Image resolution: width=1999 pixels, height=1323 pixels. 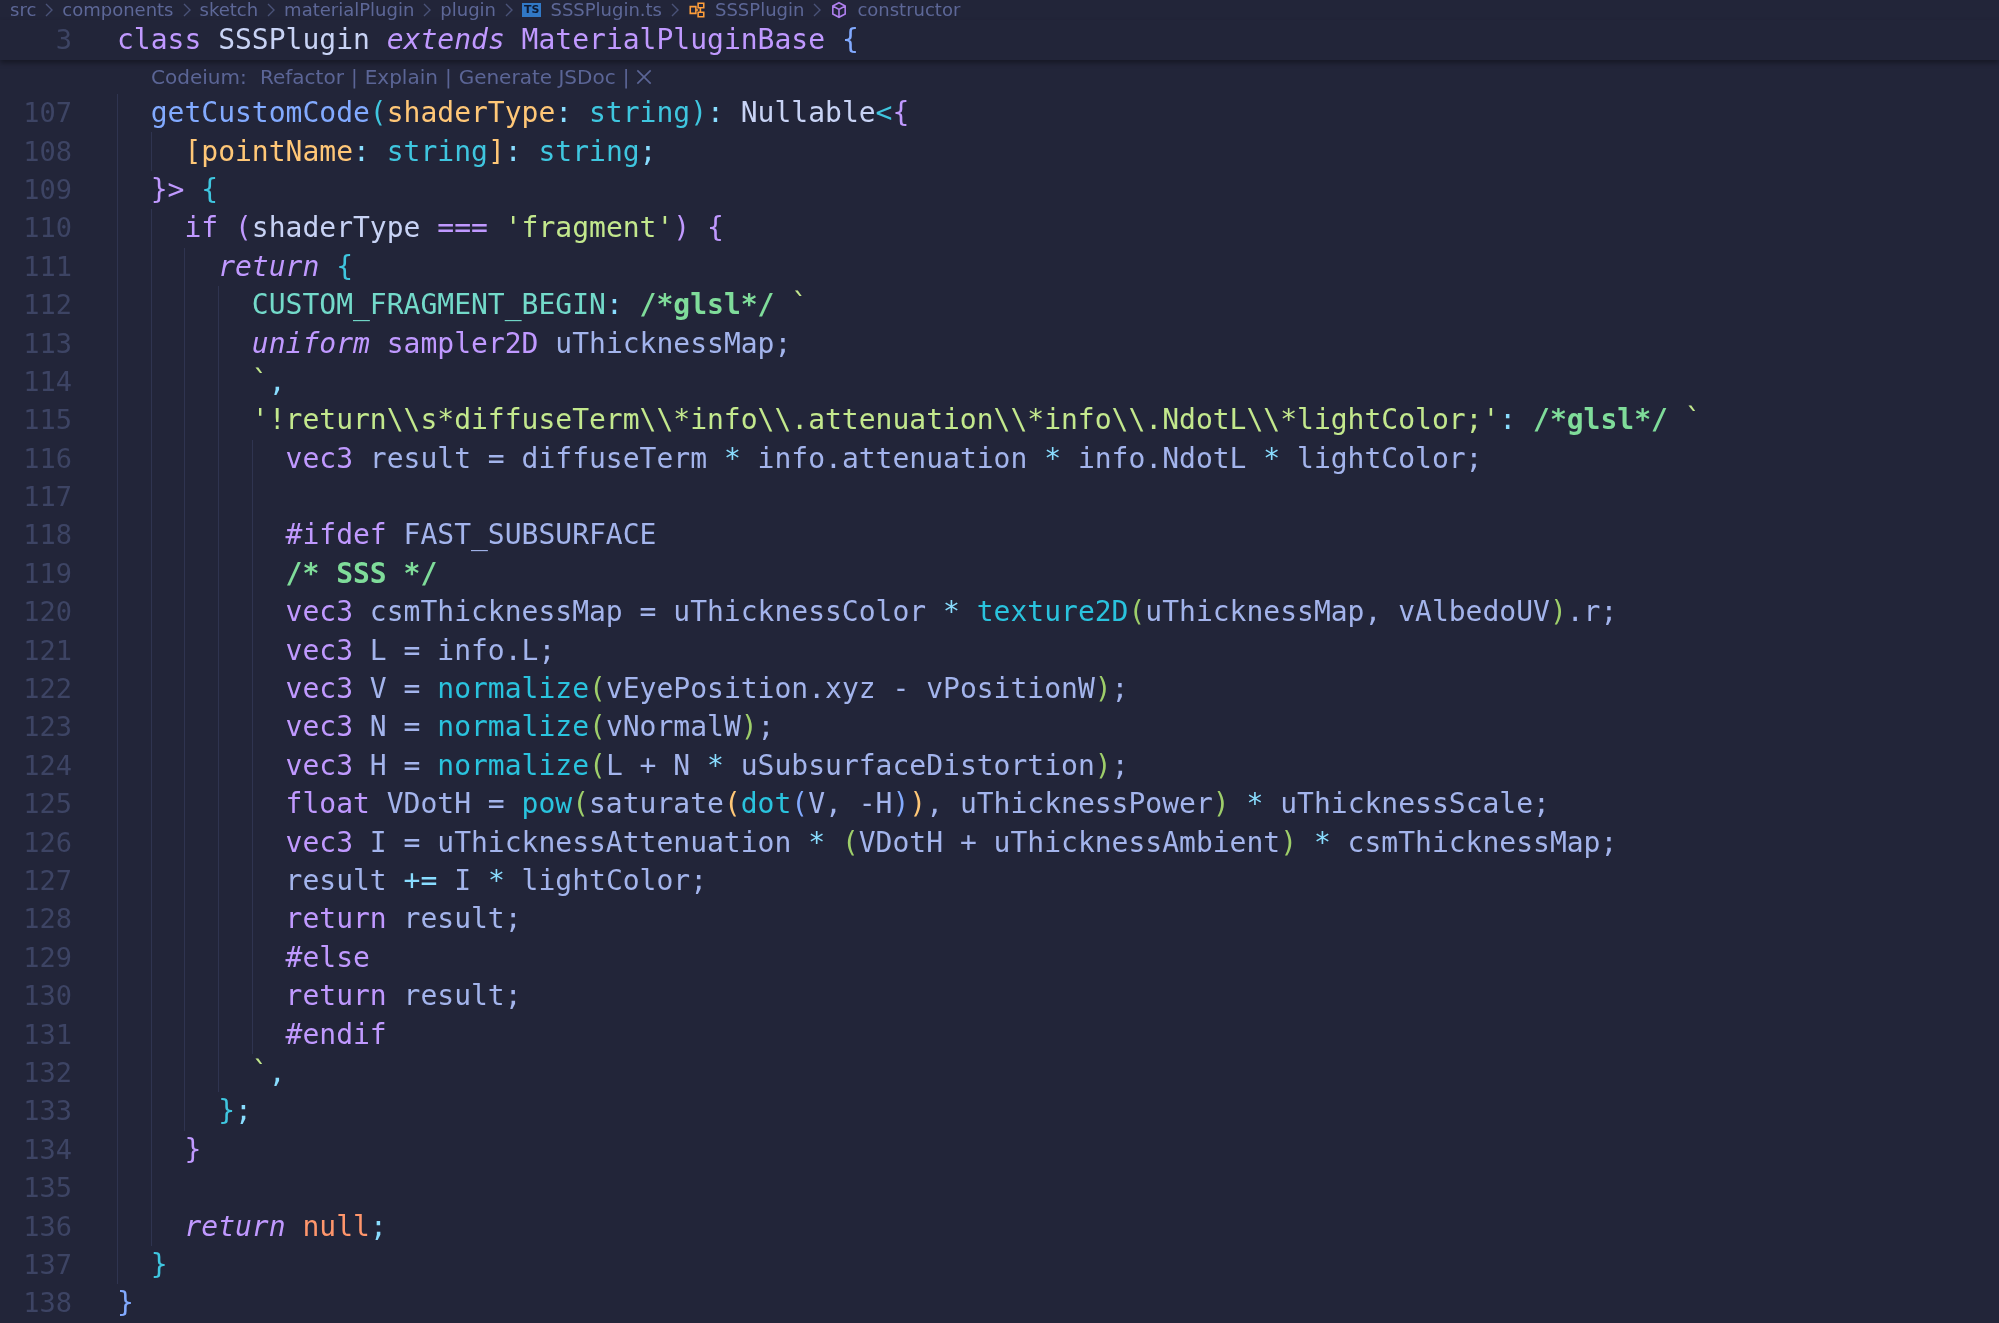 I want to click on code-line: '!return\\s*diffuseTerm\\*info\\.attenuation\\*info\\.NdotL\\*lightColor;': /*glsl*/ `, so click(x=976, y=420).